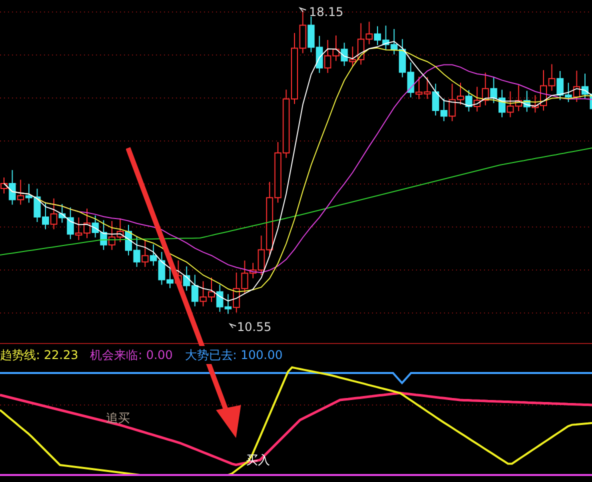 This screenshot has width=592, height=482. What do you see at coordinates (254, 327) in the screenshot?
I see `low-price-label: 10.55` at bounding box center [254, 327].